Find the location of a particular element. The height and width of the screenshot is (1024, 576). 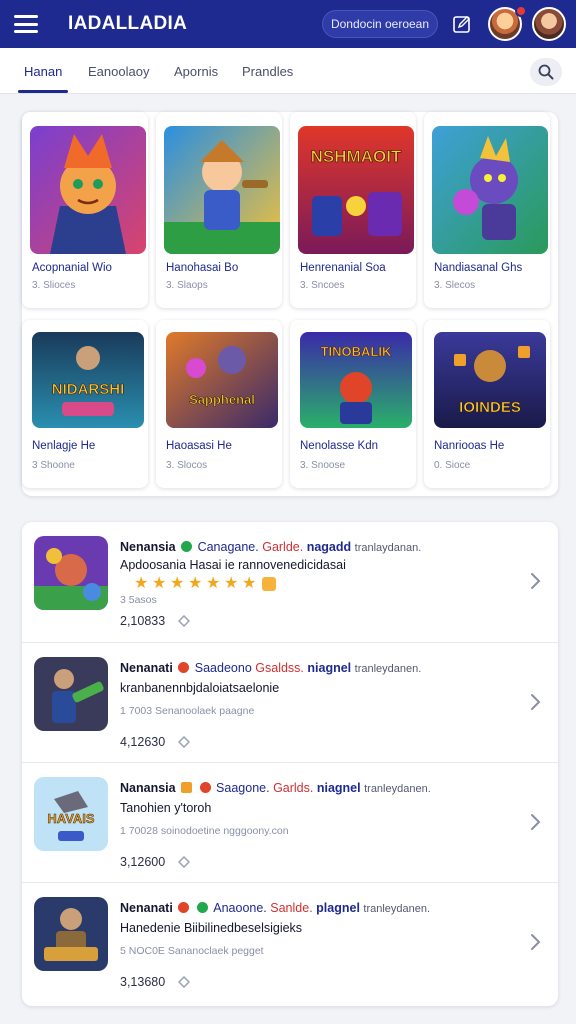

game-tile: IOINDES Nanriooas He 0. Sioce is located at coordinates (487, 404).